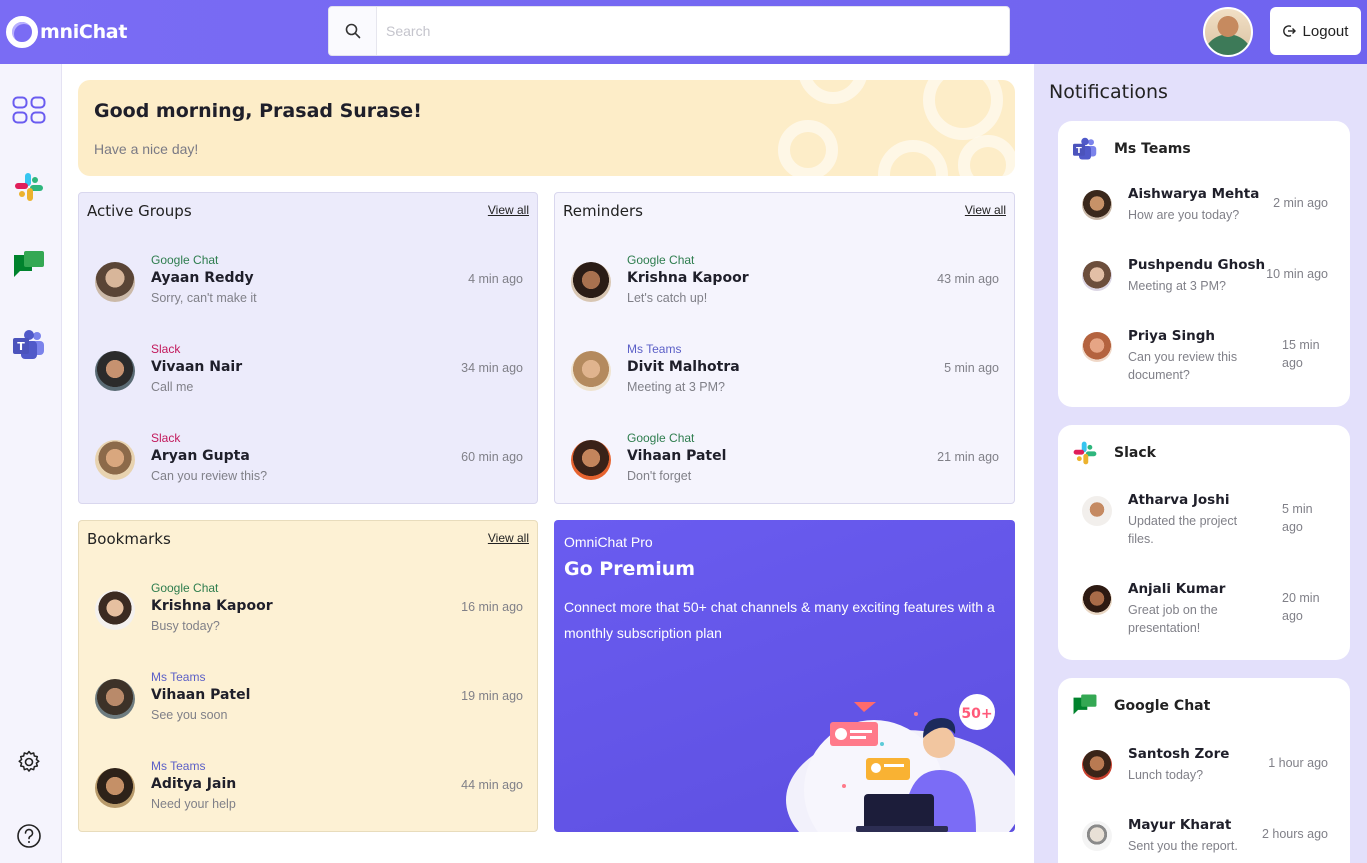  Describe the element at coordinates (492, 368) in the screenshot. I see `item-time: 34 min ago` at that location.